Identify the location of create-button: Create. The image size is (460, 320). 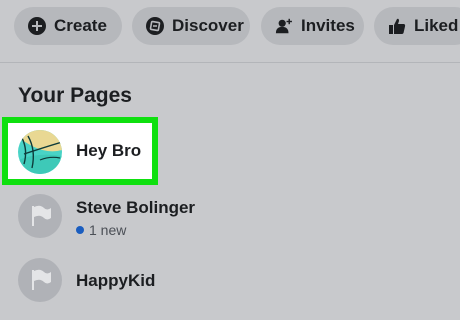
(68, 26).